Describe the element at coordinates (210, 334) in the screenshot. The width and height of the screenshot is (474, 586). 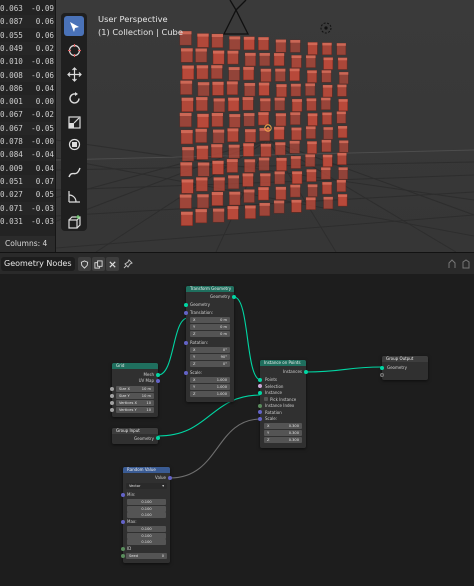
I see `value-field: Z0 m` at that location.